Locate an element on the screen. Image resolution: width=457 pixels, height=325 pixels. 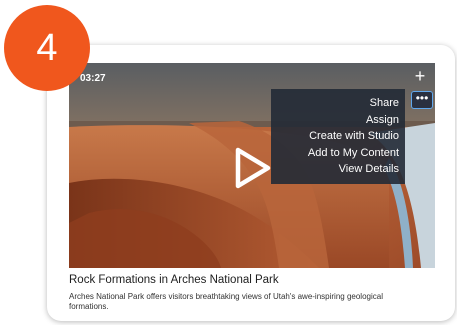
more-horizontal-icon: ••• is located at coordinates (422, 98).